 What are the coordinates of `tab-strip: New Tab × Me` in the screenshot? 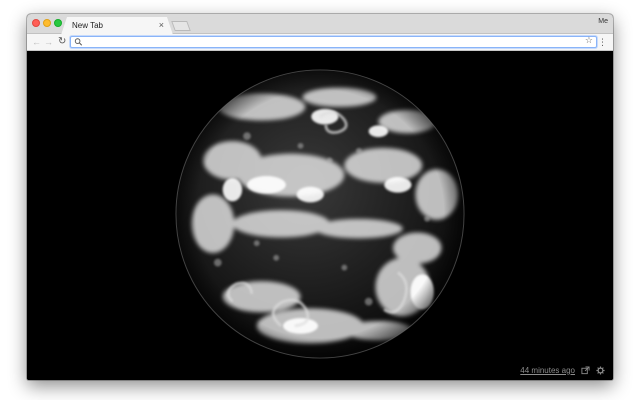 It's located at (320, 24).